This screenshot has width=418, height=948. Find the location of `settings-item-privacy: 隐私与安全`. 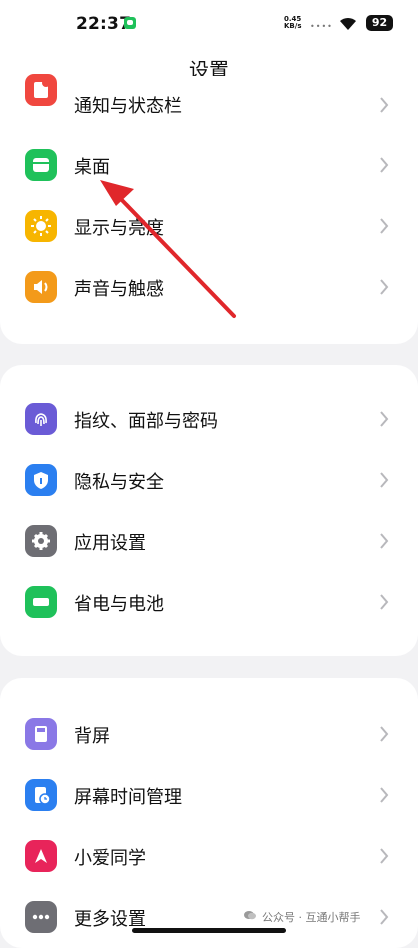

settings-item-privacy: 隐私与安全 is located at coordinates (209, 480).